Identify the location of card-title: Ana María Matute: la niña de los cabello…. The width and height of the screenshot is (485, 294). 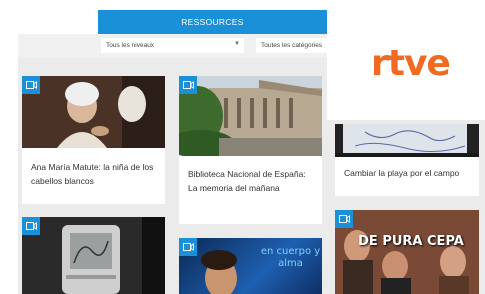
(94, 174).